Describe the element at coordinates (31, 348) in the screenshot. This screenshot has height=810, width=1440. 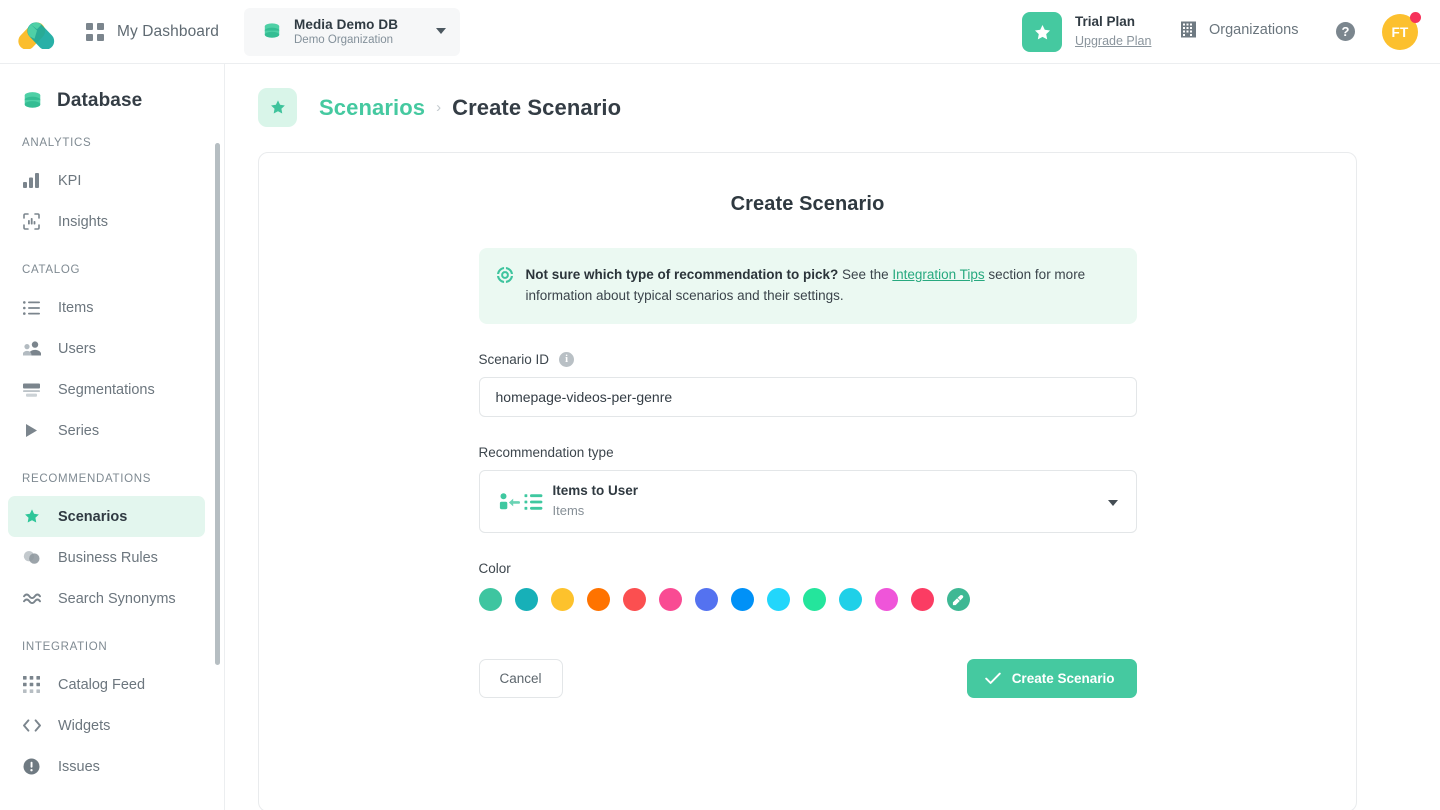
I see `users-icon` at that location.